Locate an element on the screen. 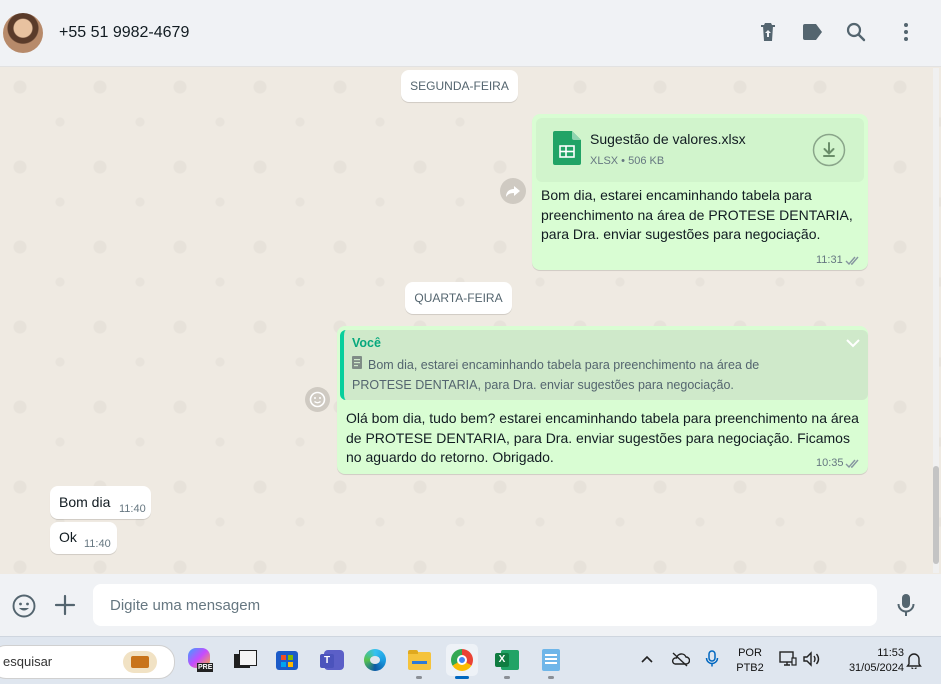  volume-icon is located at coordinates (812, 659).